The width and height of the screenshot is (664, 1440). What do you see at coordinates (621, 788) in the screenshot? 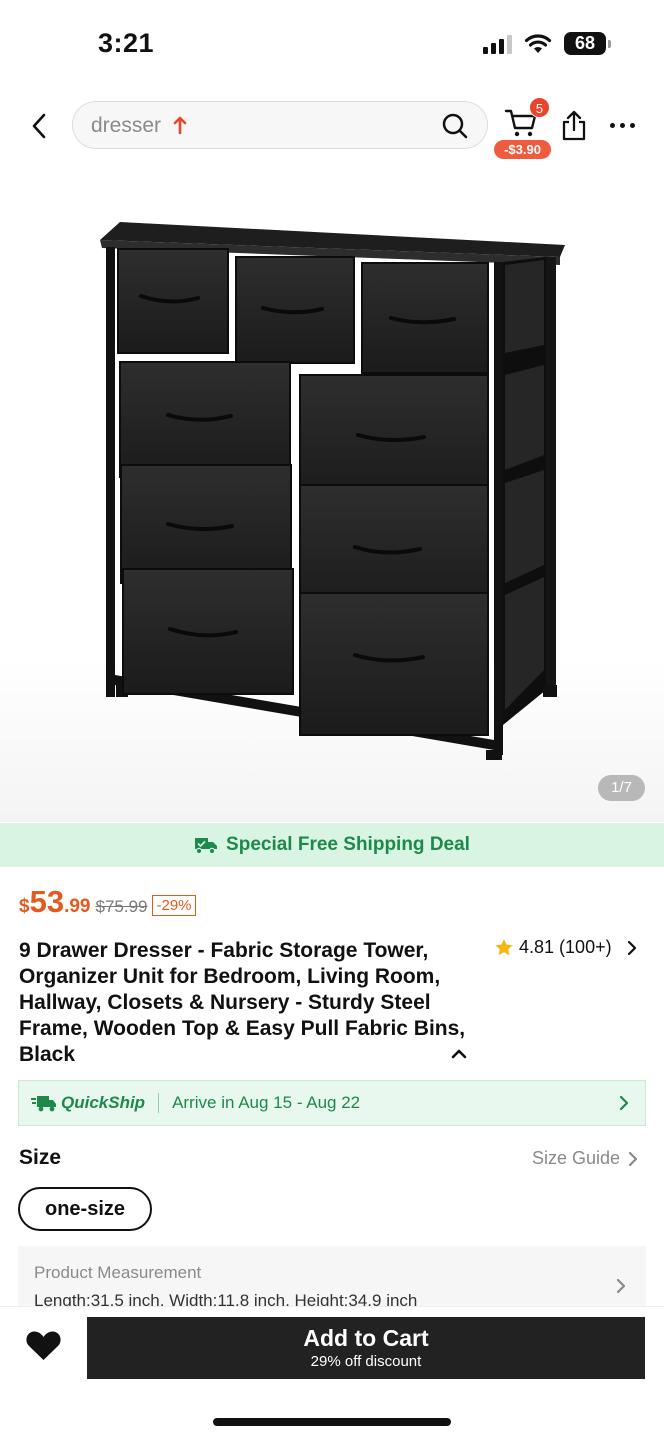
I see `image-counter: 1/7` at bounding box center [621, 788].